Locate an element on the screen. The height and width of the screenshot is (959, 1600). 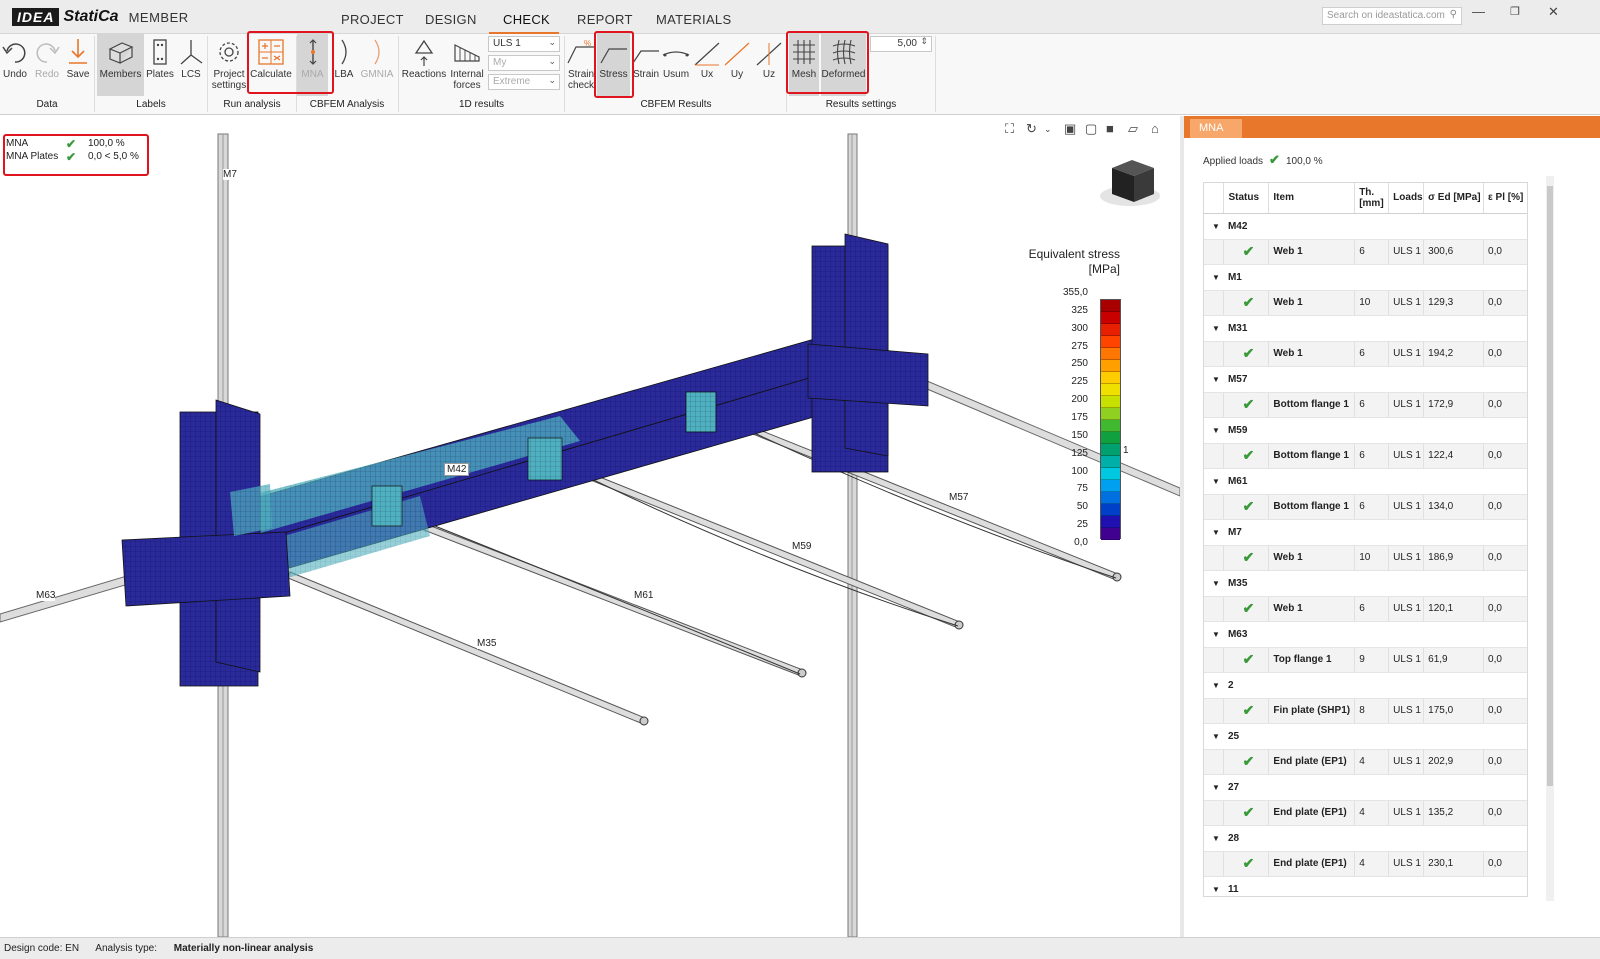
load-case-select: ULS 1 ⌄ is located at coordinates (524, 44).